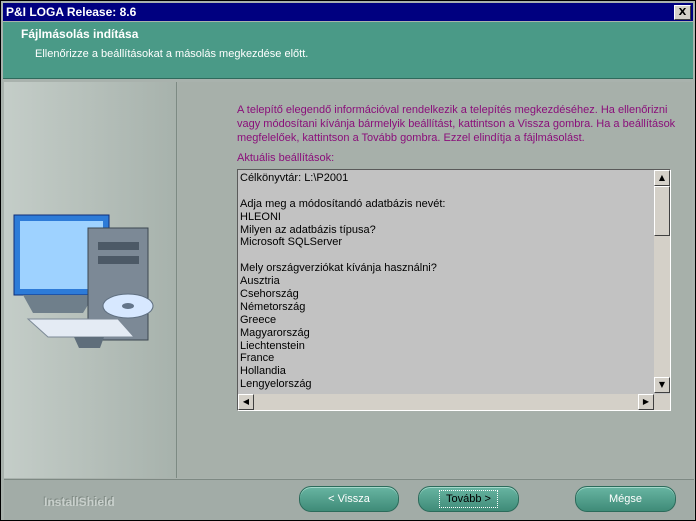 Image resolution: width=696 pixels, height=521 pixels. I want to click on installshield-logo: InstallShield, so click(79, 502).